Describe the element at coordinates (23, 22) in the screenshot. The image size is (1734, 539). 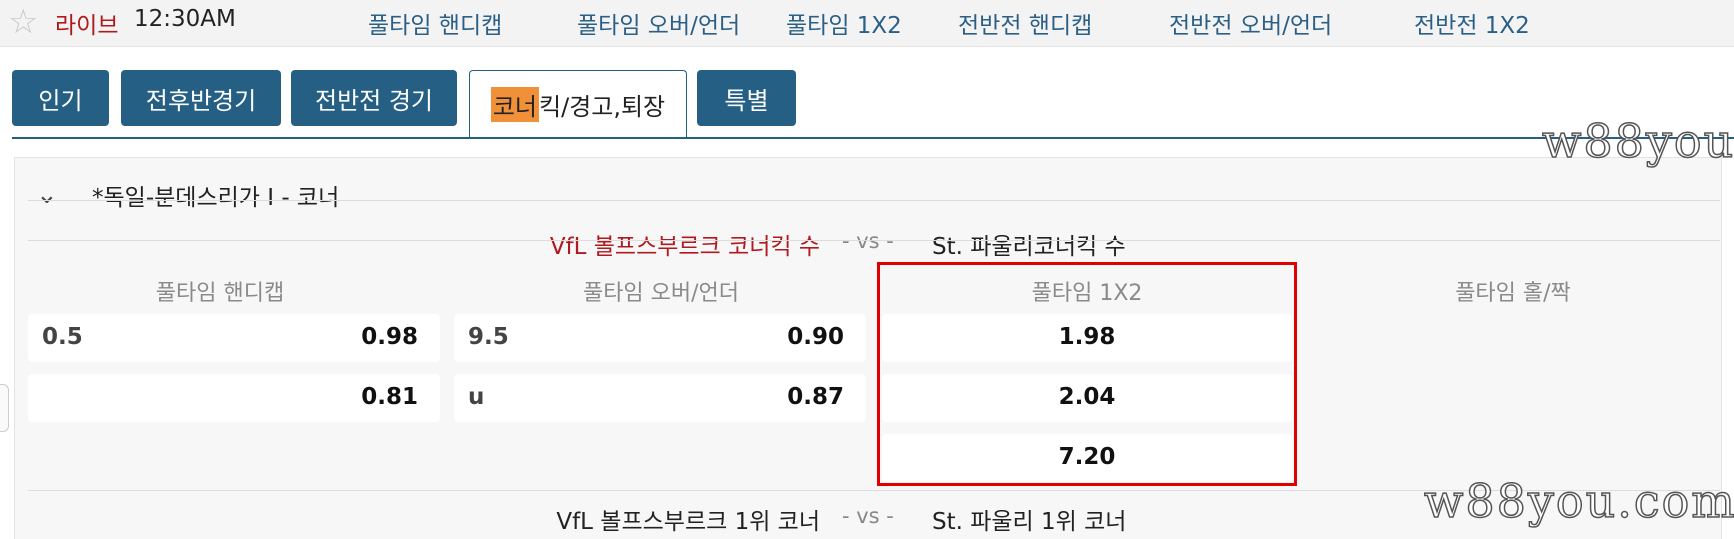
I see `star-icon: ☆` at that location.